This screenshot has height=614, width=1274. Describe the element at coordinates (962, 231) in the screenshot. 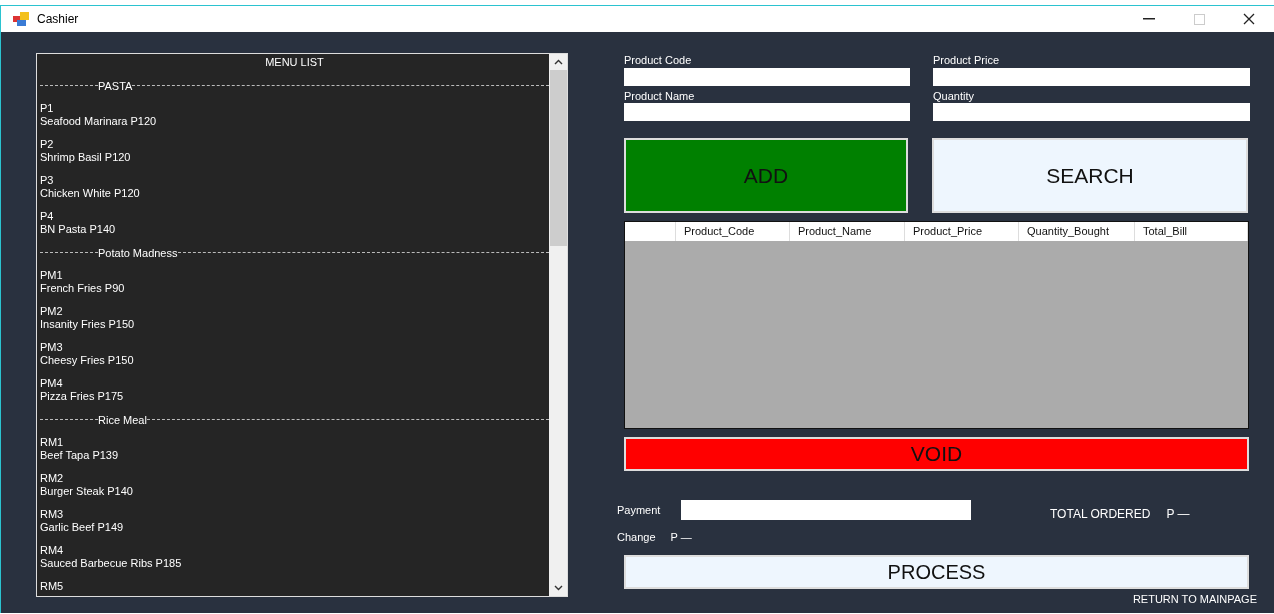

I see `column-header: Product_Price` at that location.